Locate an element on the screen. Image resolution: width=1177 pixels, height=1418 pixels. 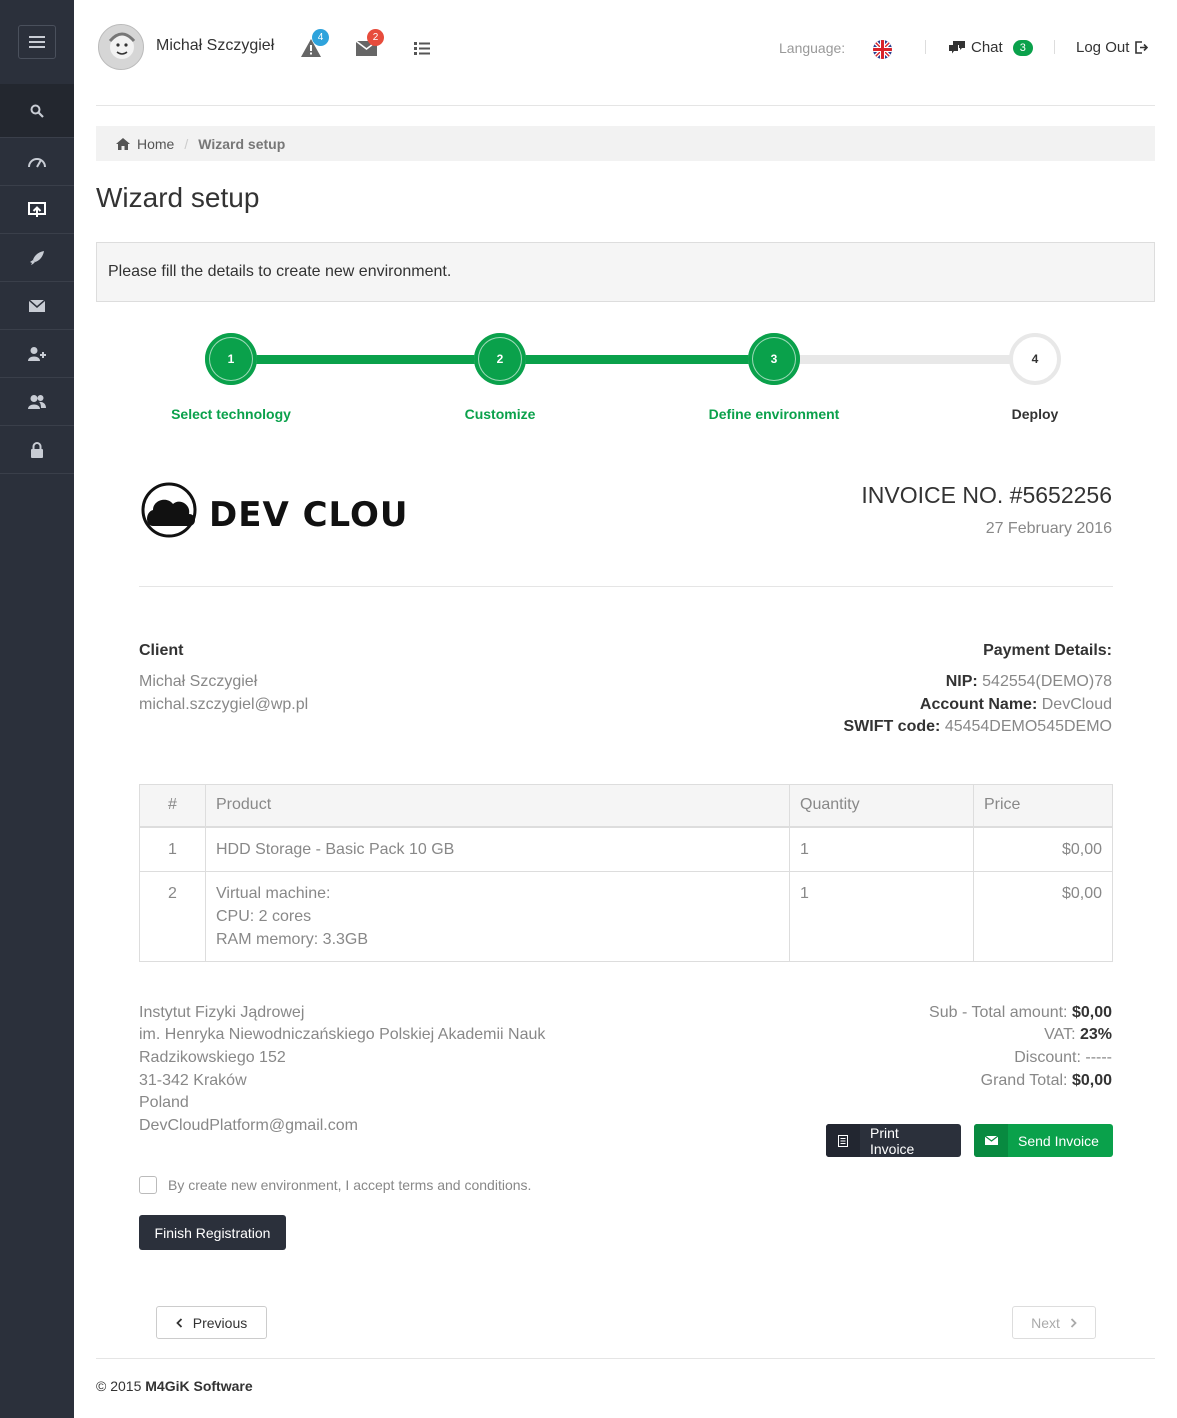
users-icon is located at coordinates (37, 401).